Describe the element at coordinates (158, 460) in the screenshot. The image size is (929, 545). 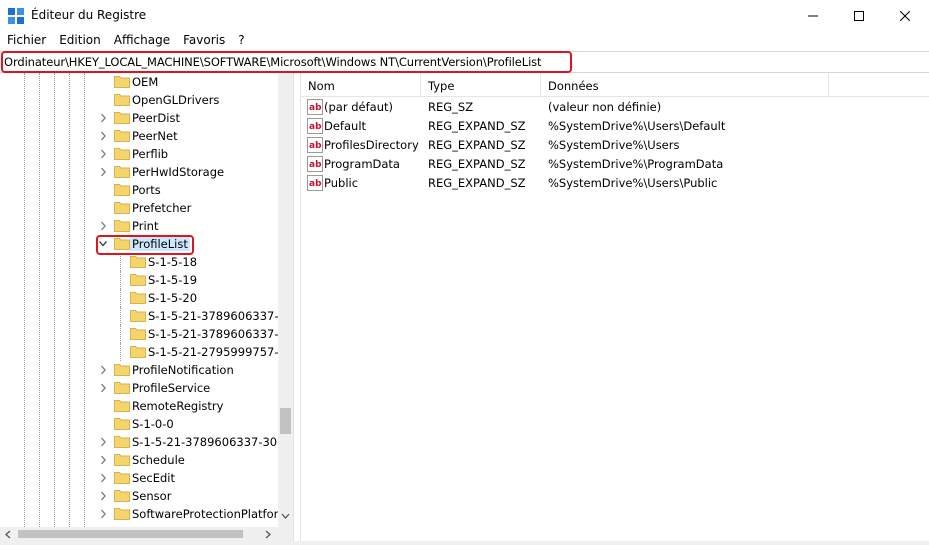
I see `tree-item-label: Schedule` at that location.